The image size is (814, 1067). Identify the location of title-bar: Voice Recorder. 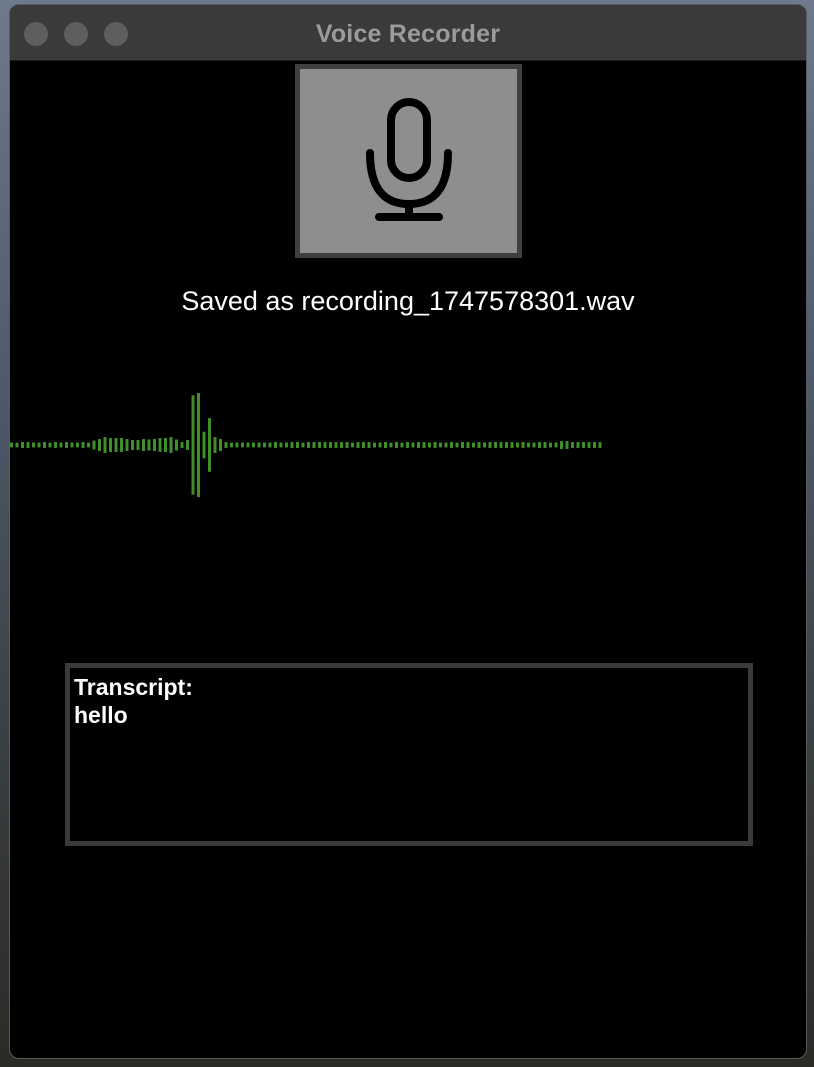
(408, 33).